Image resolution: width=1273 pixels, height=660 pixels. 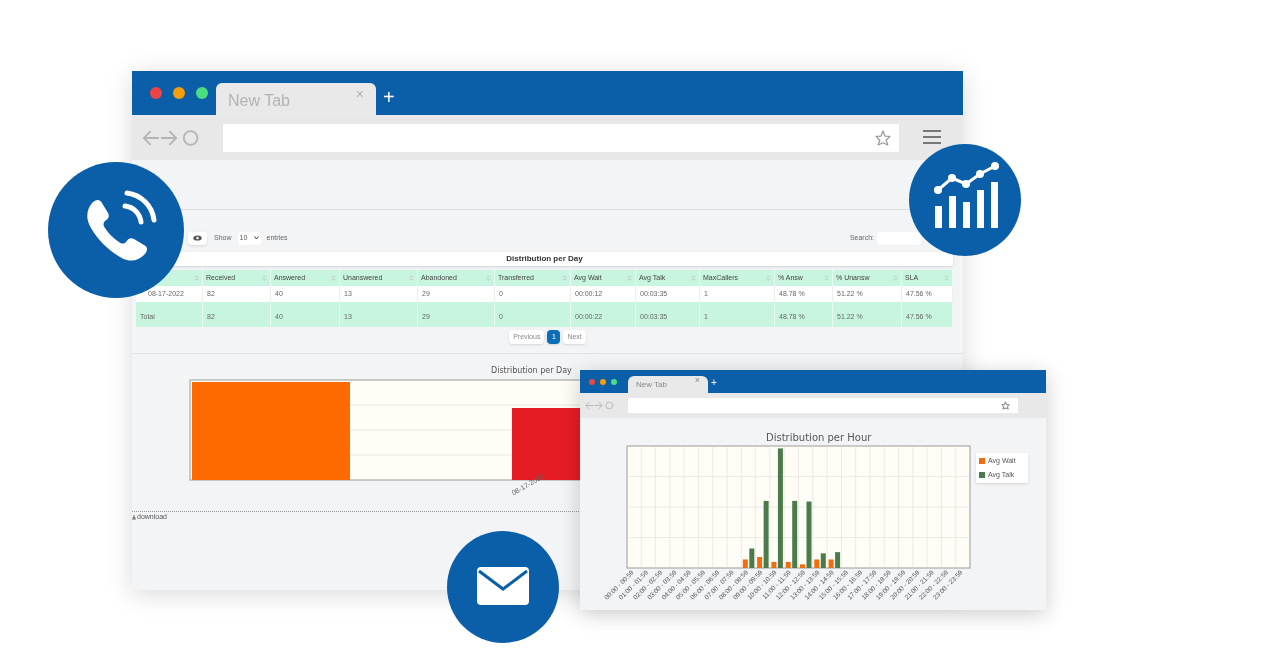 What do you see at coordinates (899, 238) in the screenshot?
I see `search-field` at bounding box center [899, 238].